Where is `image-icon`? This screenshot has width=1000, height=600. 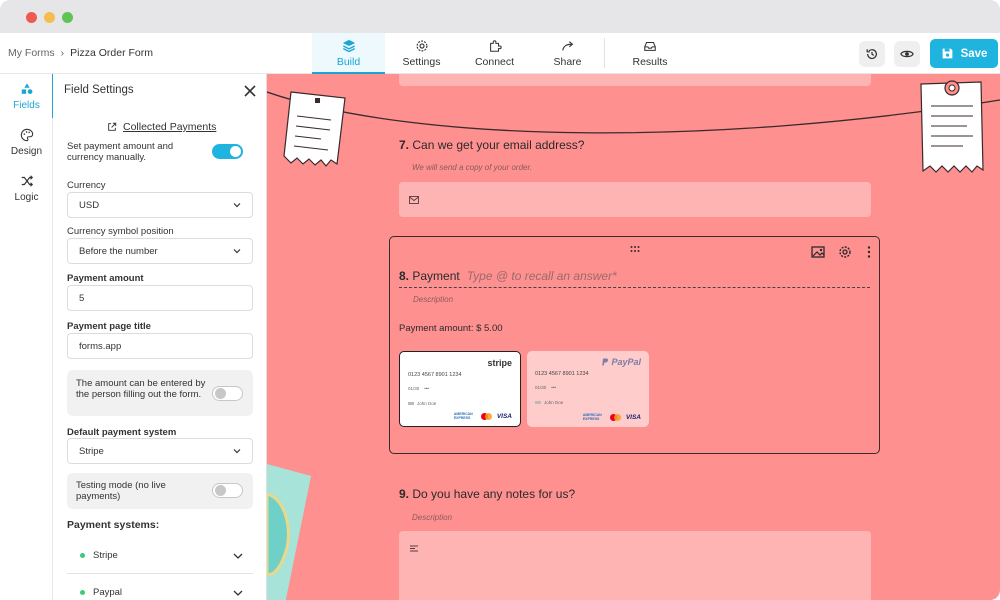 image-icon is located at coordinates (818, 252).